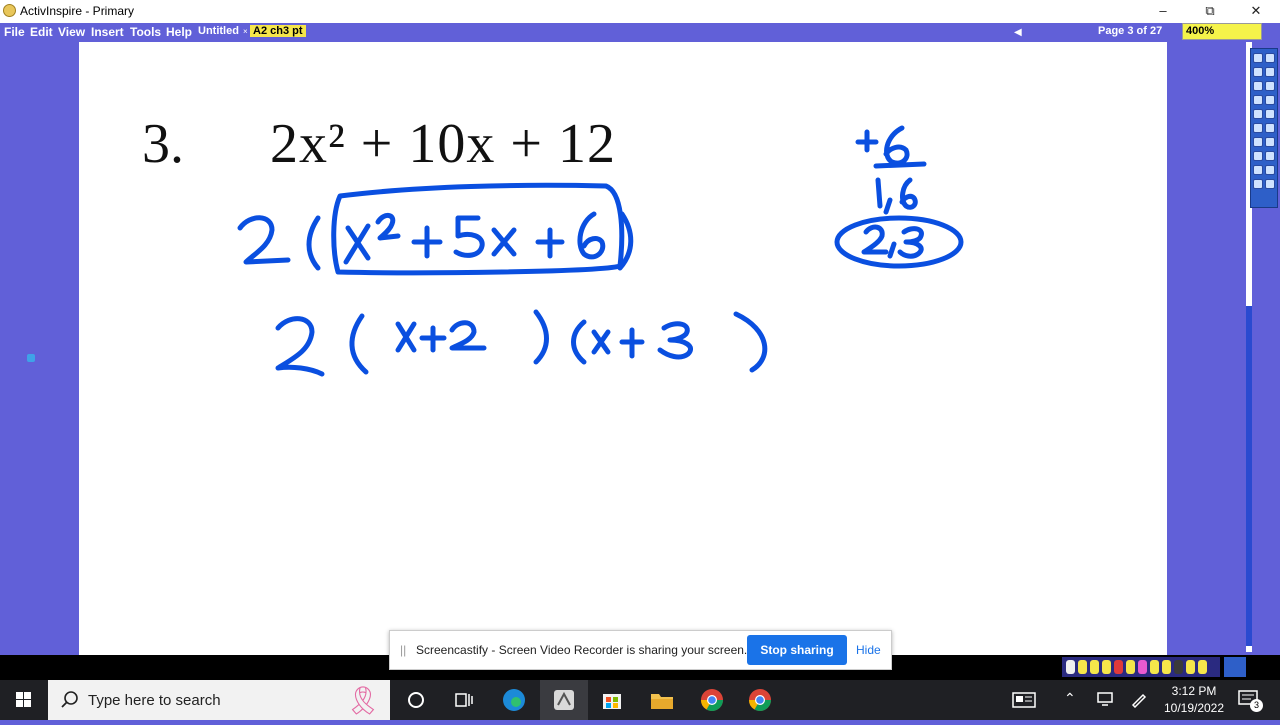  What do you see at coordinates (1210, 11) in the screenshot?
I see `restore-button: ⧉` at bounding box center [1210, 11].